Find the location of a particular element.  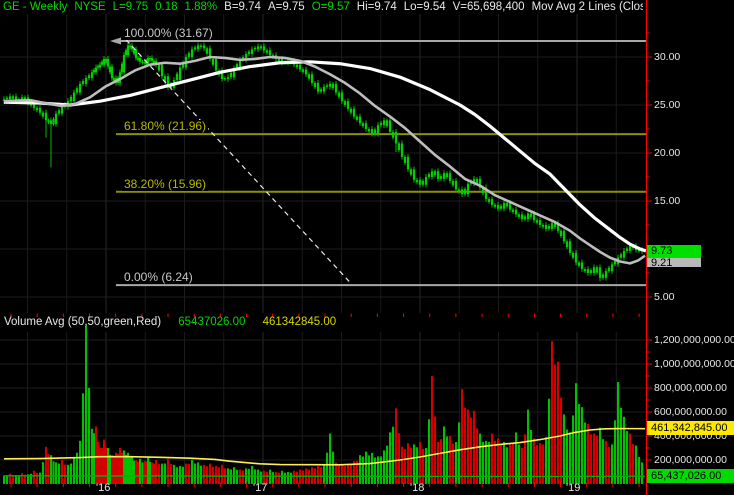

volume-avg-red-marker: 461,342,845.00 is located at coordinates (690, 428).